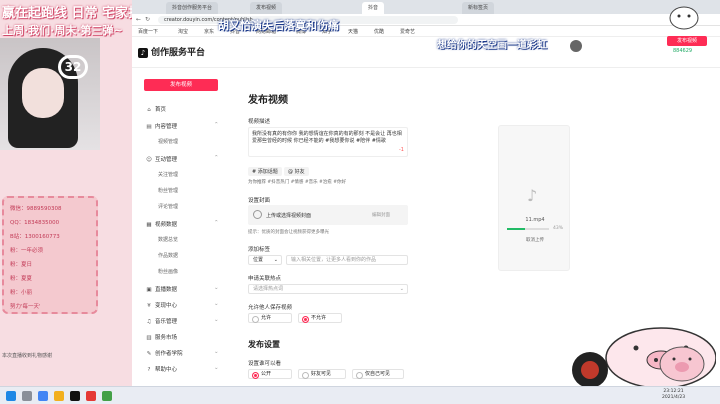 The width and height of the screenshot is (720, 404). I want to click on allow-save-no-radio: 不允许, so click(320, 318).